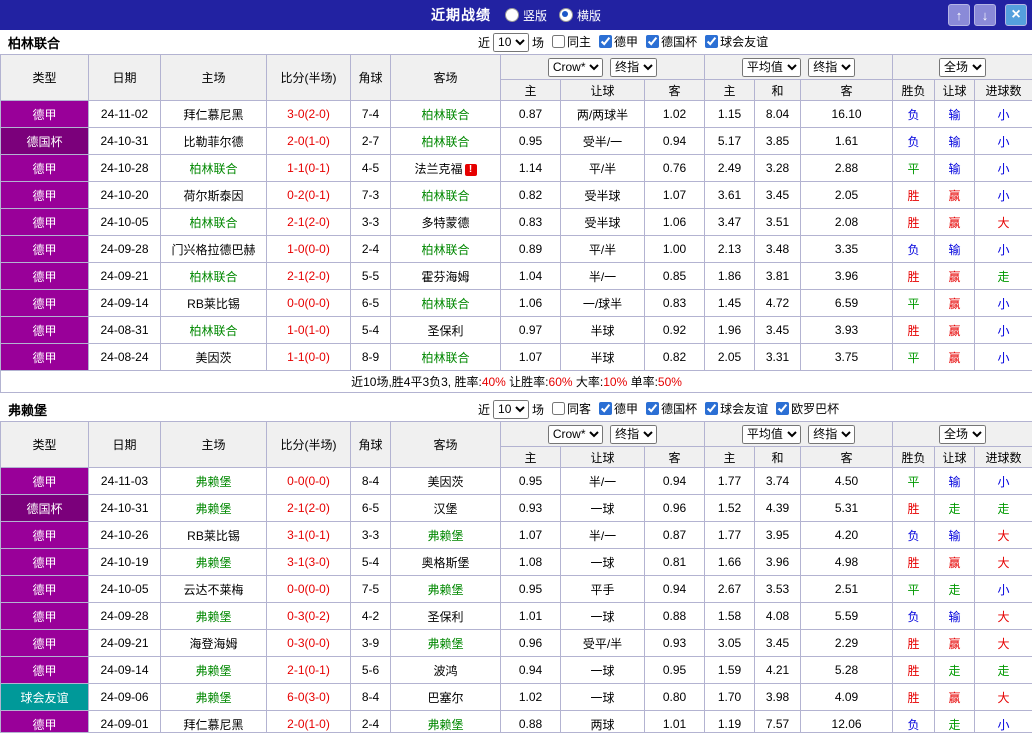 This screenshot has height=733, width=1032. What do you see at coordinates (1003, 457) in the screenshot?
I see `col-goals: 进球数` at bounding box center [1003, 457].